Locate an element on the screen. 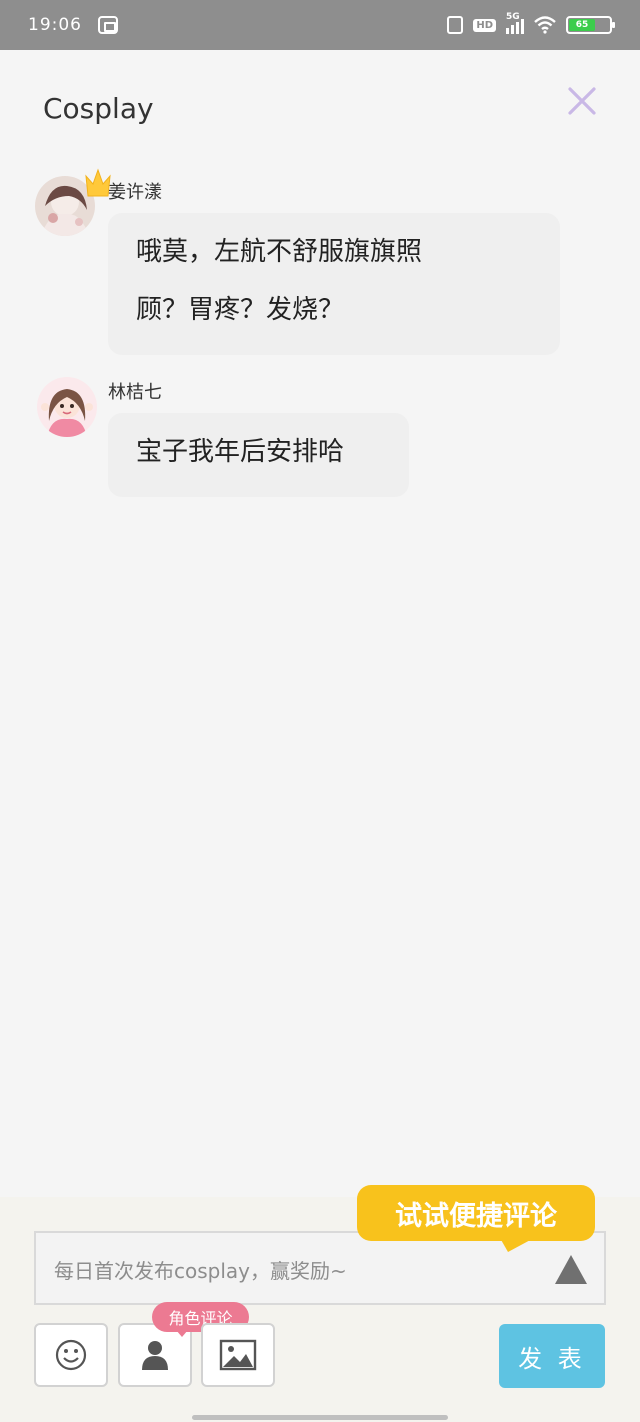 This screenshot has width=640, height=1422. smiley-icon is located at coordinates (71, 1355).